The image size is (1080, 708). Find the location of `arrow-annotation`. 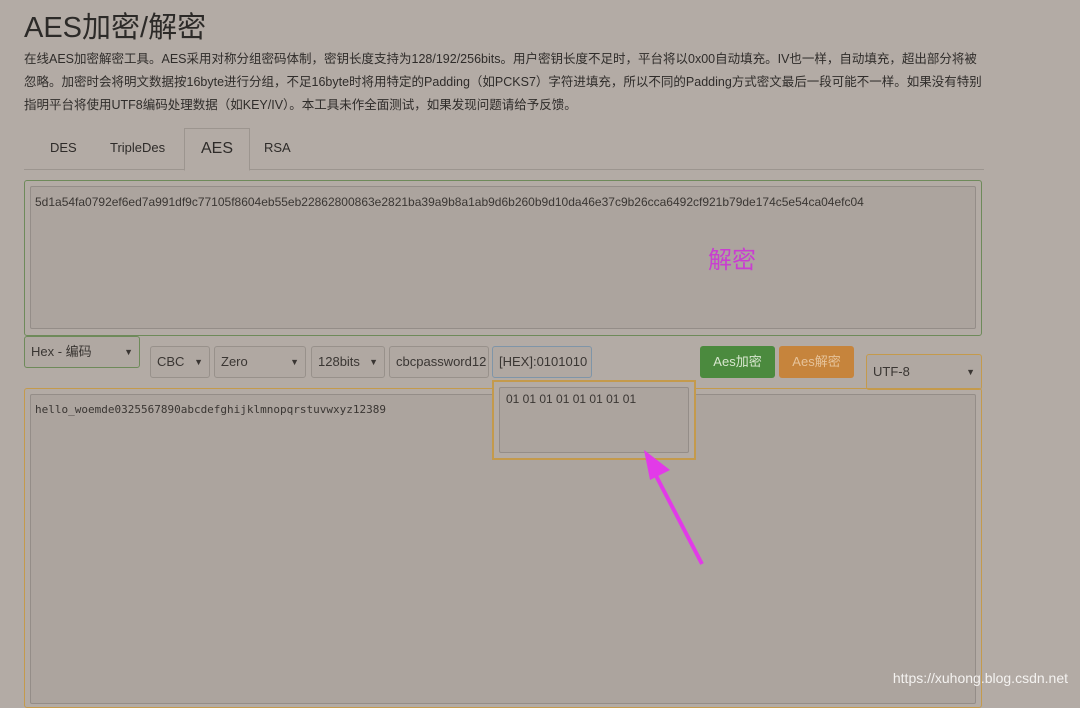

arrow-annotation is located at coordinates (674, 507).